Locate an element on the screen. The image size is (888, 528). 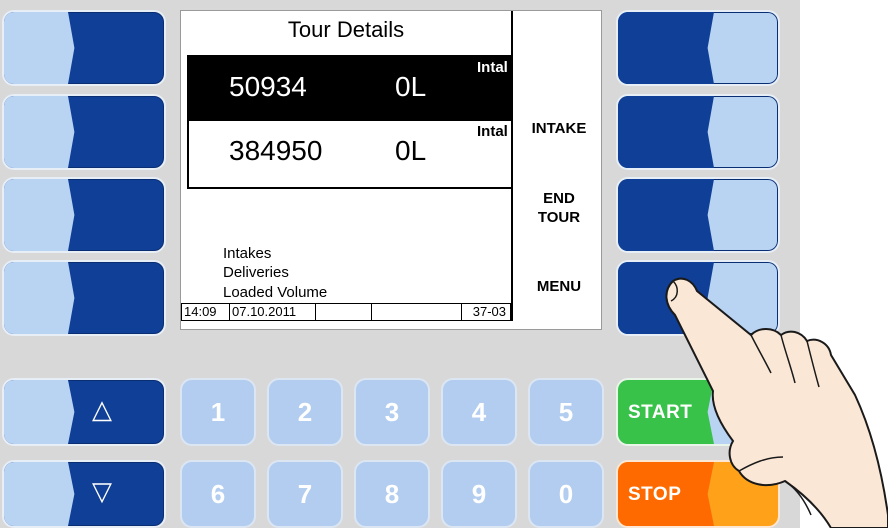
digit-label: 3 is located at coordinates (392, 411).